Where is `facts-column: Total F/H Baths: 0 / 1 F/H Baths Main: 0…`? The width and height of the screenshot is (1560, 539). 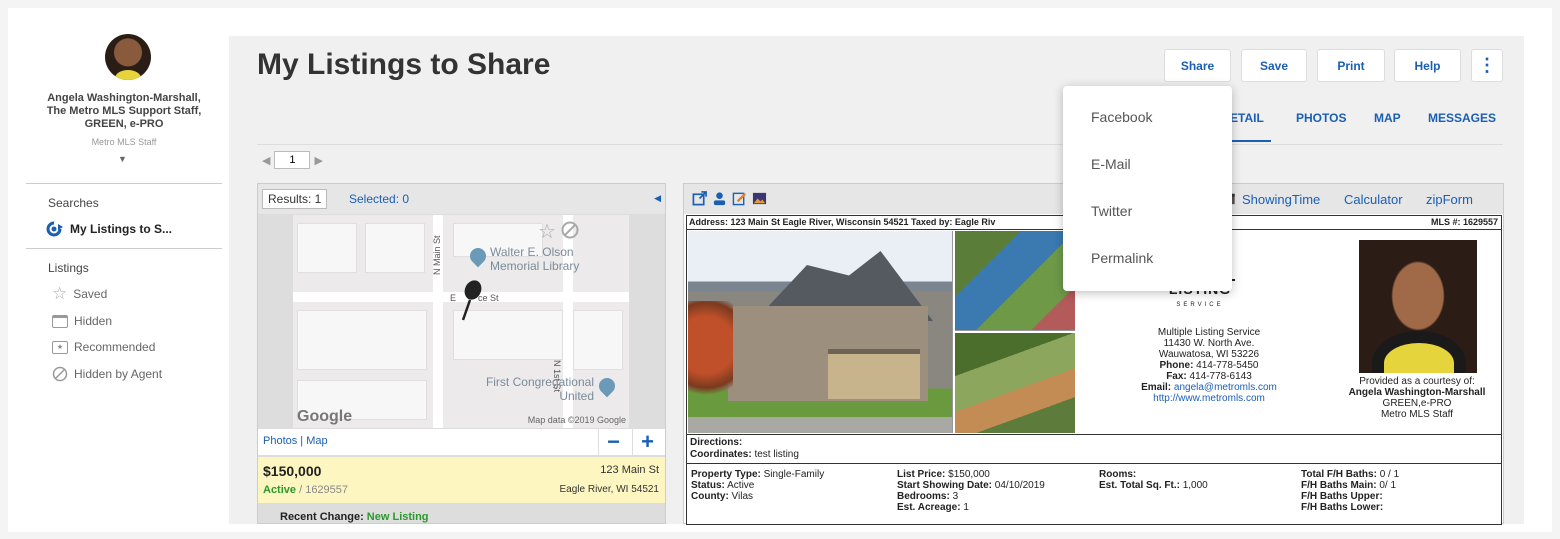
facts-column: Total F/H Baths: 0 / 1 F/H Baths Main: 0… is located at coordinates (1350, 491).